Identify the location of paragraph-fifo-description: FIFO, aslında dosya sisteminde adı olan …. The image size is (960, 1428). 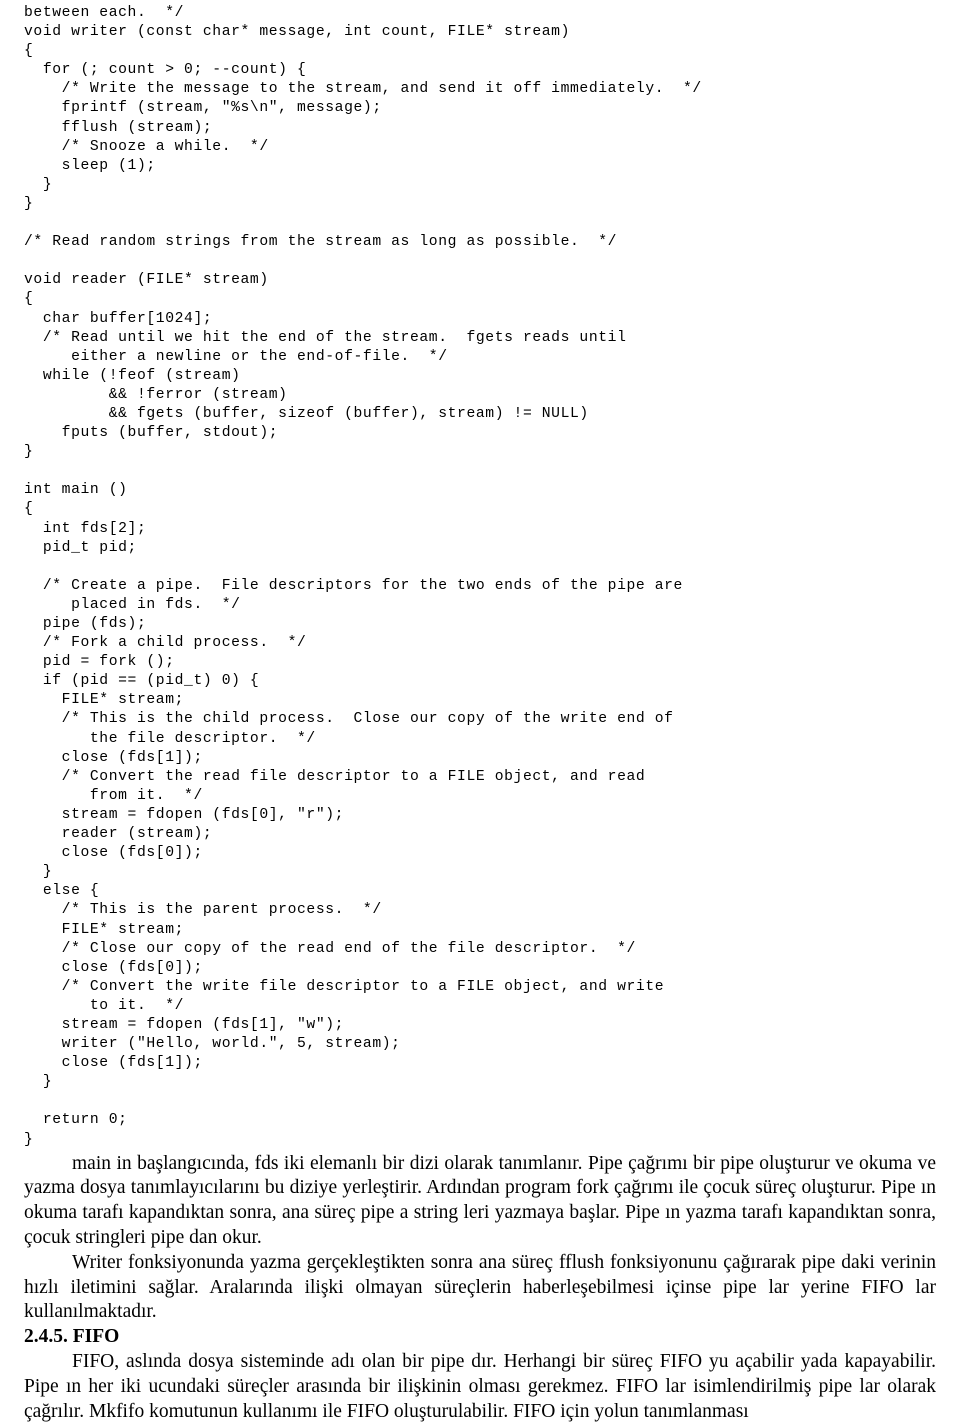
(480, 1386).